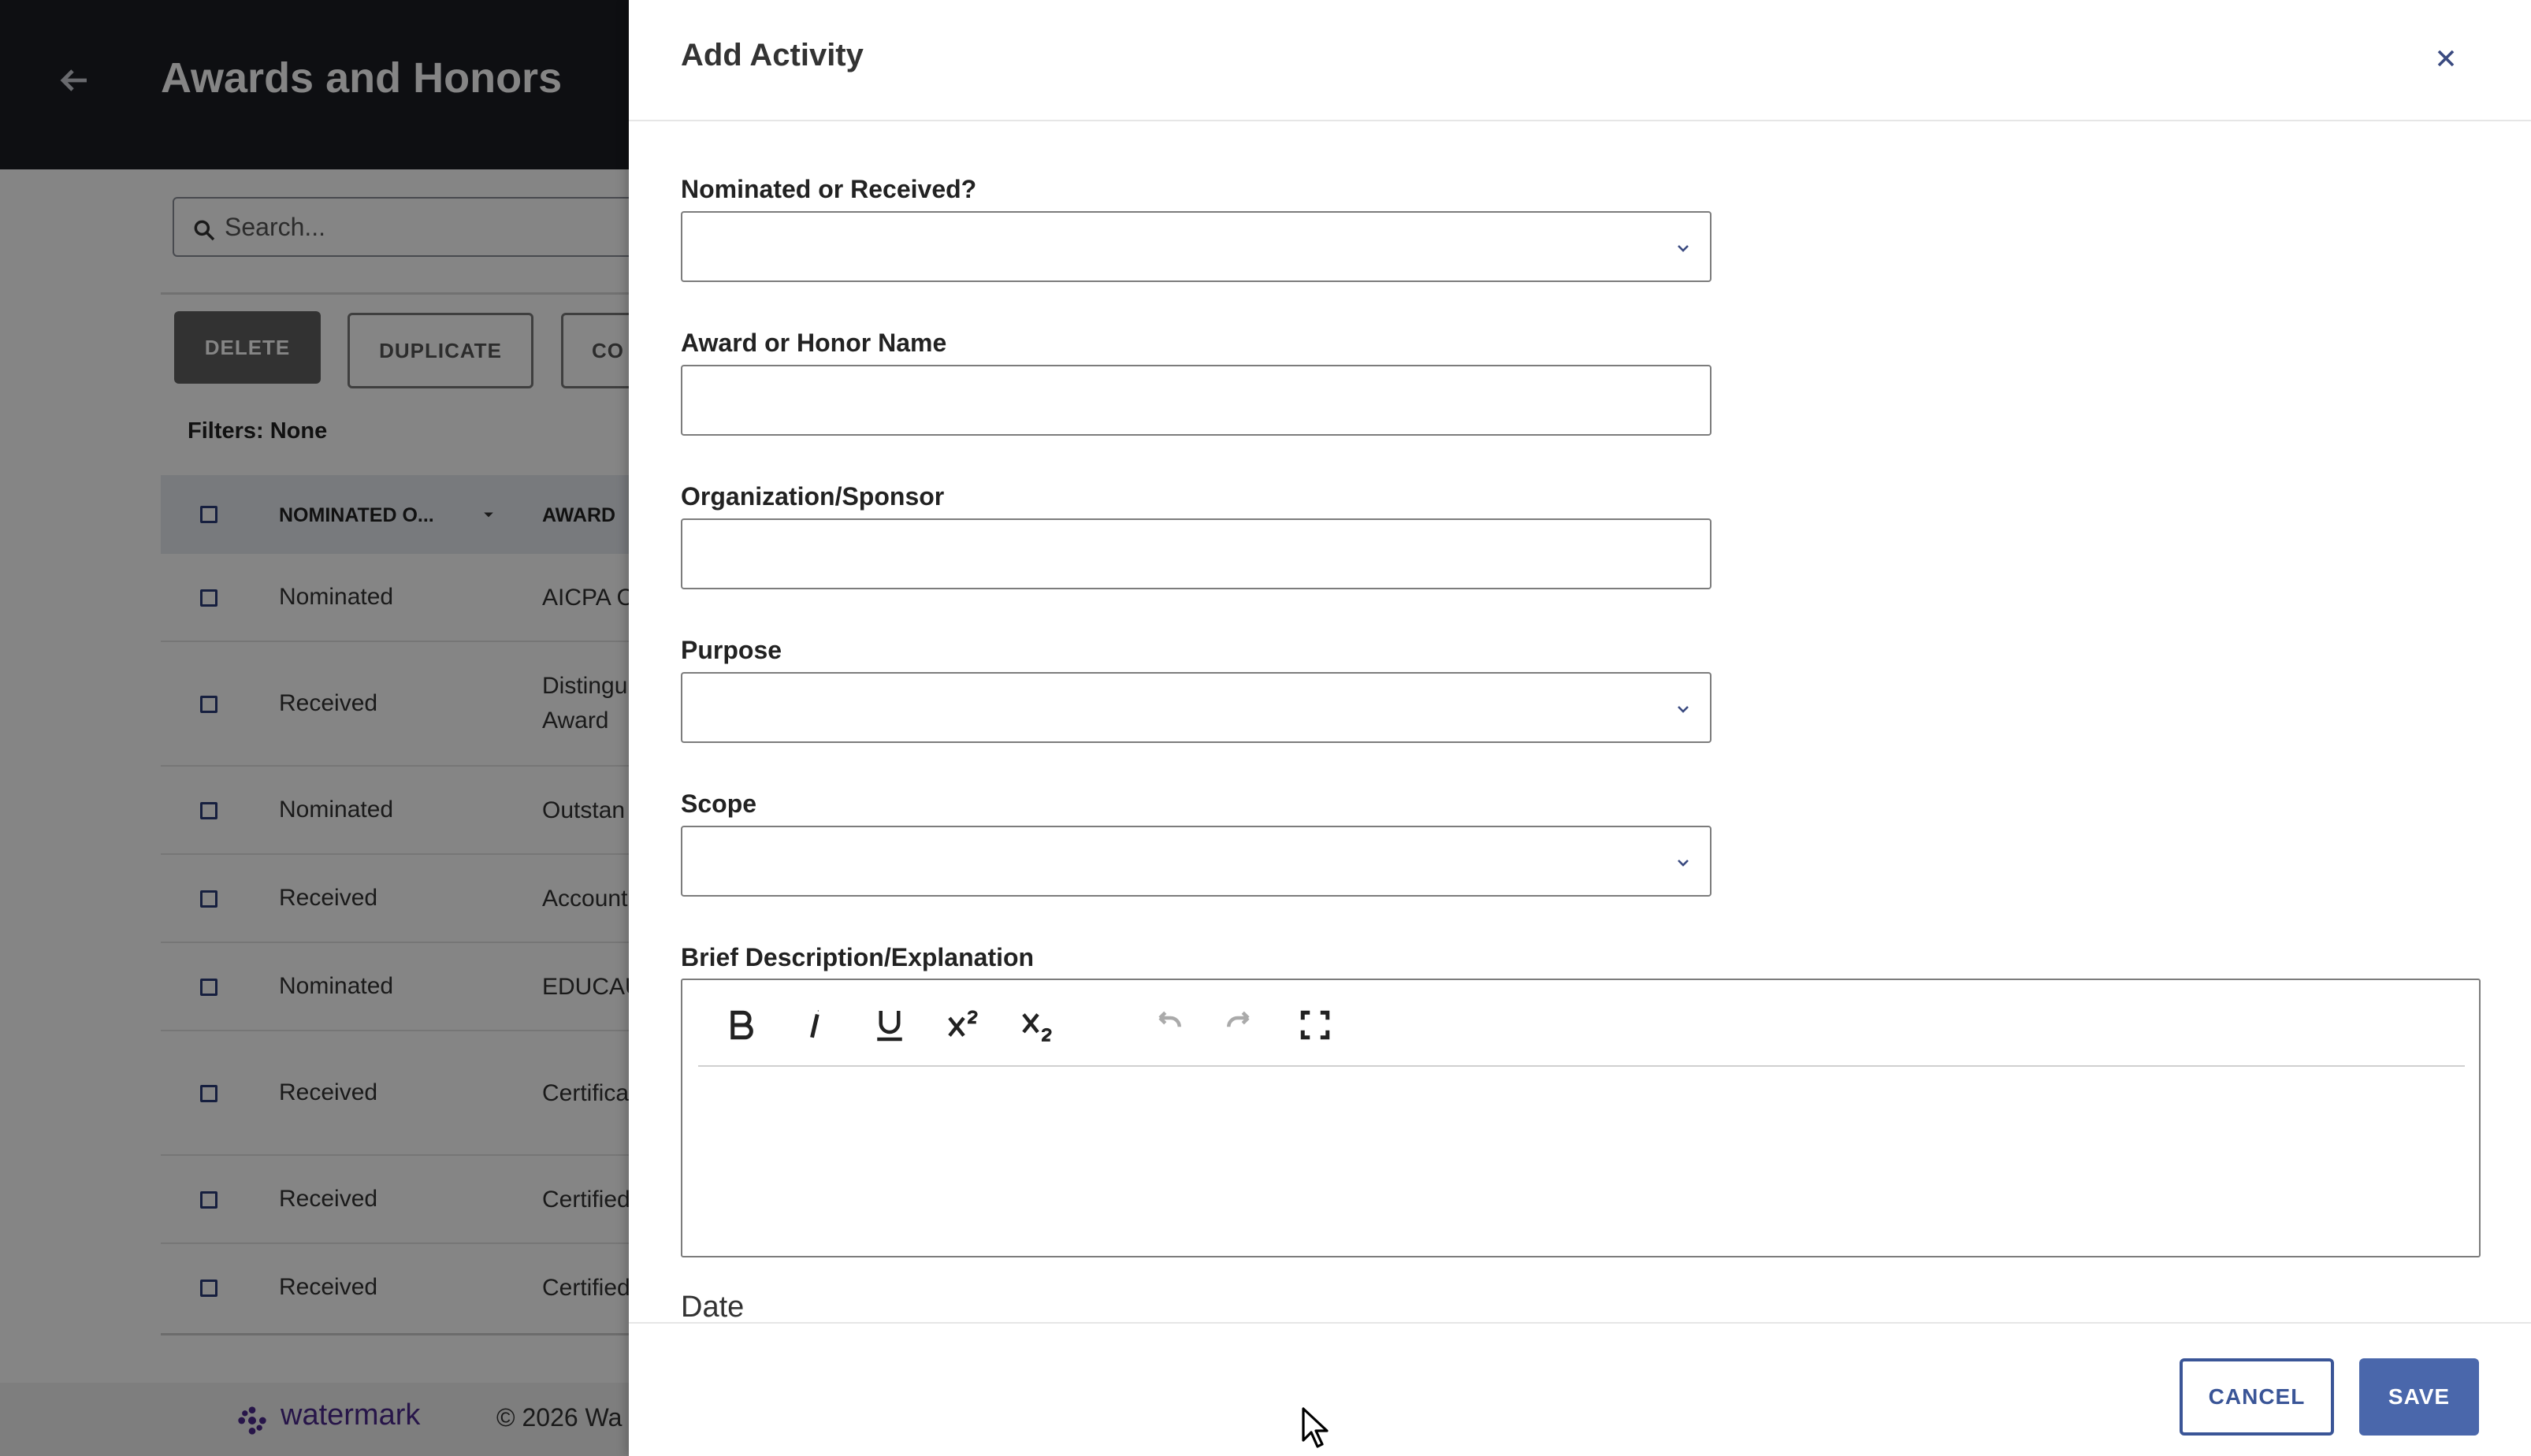 Image resolution: width=2531 pixels, height=1456 pixels. Describe the element at coordinates (741, 1025) in the screenshot. I see `bold-icon` at that location.